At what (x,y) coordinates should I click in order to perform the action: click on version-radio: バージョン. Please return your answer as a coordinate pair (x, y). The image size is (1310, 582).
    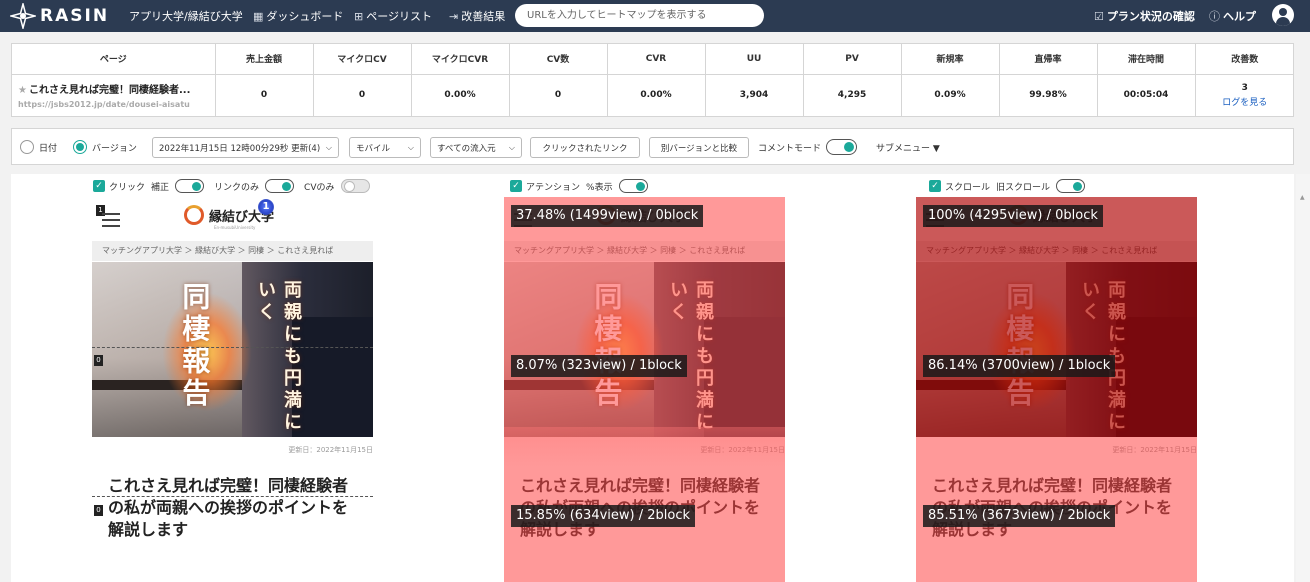
    Looking at the image, I should click on (105, 147).